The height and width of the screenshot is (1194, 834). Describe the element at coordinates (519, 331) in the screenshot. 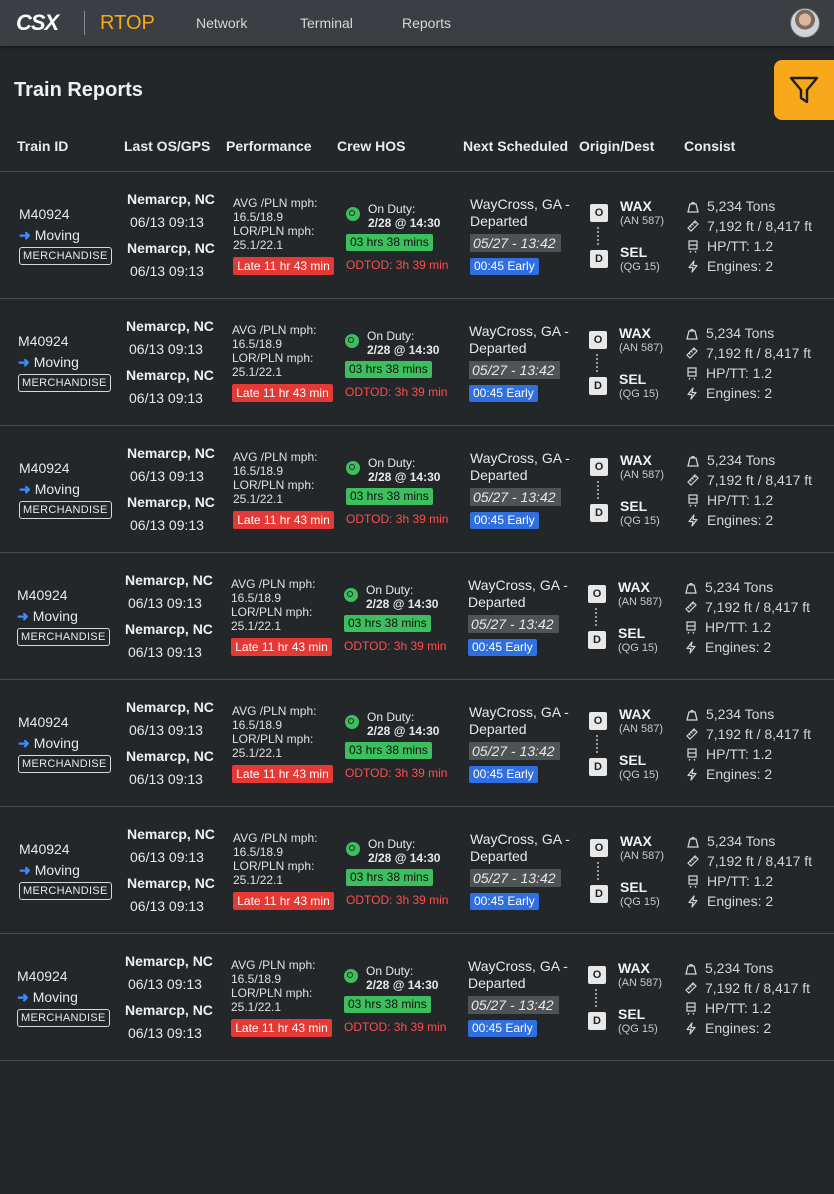

I see `next-location: WayCross, GA -` at that location.